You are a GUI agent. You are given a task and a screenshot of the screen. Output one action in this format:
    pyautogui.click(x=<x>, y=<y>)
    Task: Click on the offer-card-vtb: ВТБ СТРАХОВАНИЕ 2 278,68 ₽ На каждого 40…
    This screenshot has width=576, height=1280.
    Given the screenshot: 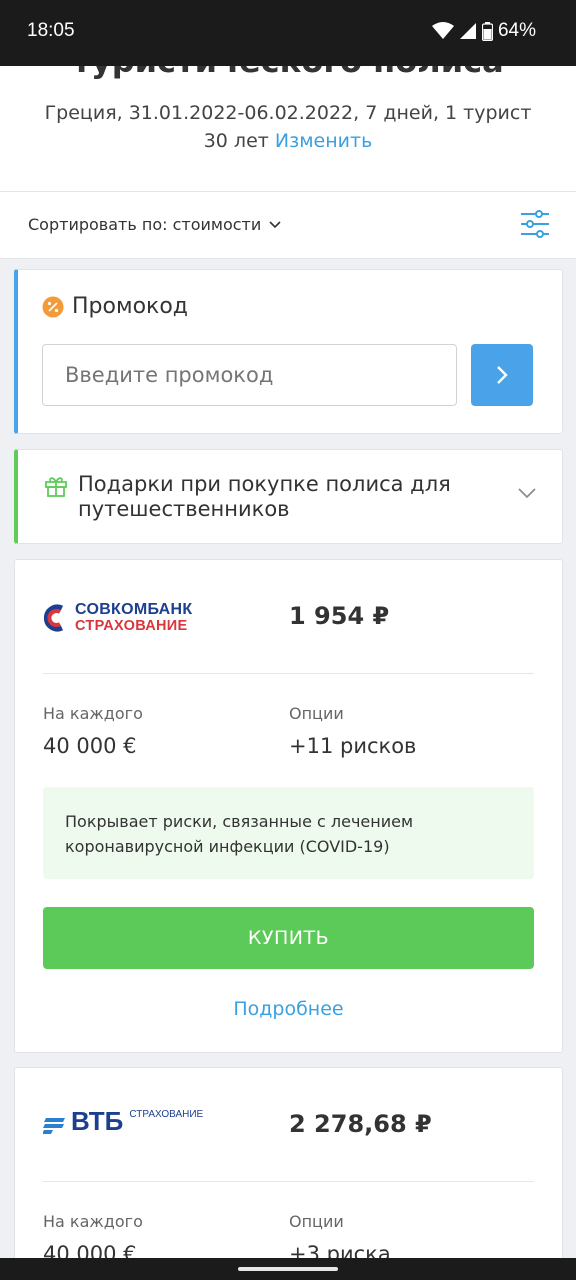 What is the action you would take?
    pyautogui.click(x=288, y=1167)
    